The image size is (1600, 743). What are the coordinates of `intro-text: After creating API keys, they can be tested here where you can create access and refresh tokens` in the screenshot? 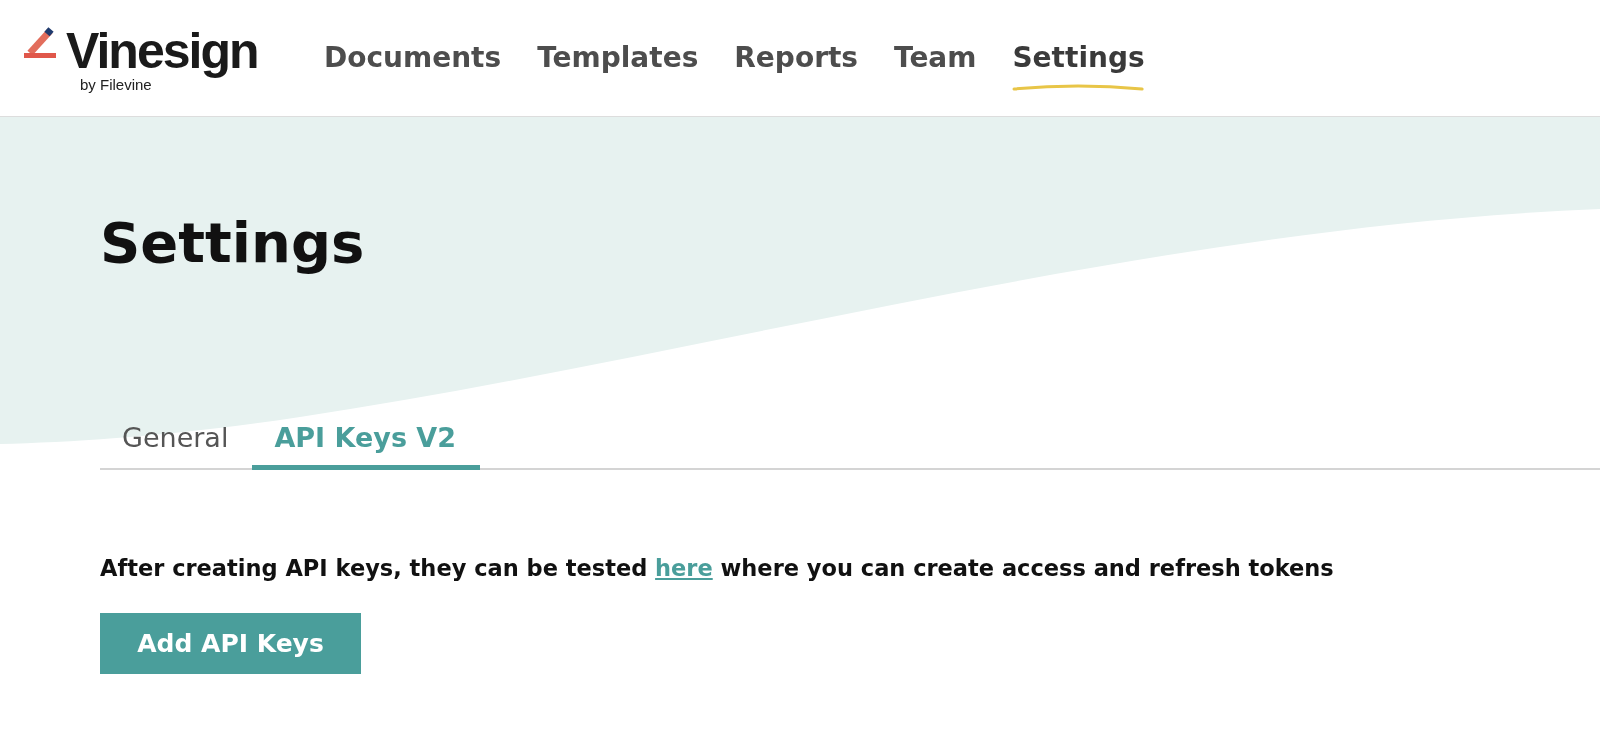 It's located at (717, 568).